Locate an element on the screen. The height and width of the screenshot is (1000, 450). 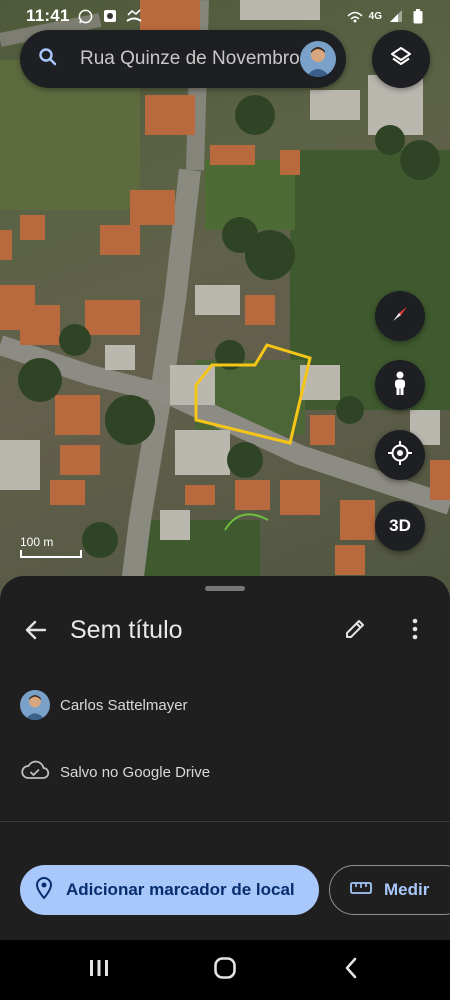
recents-icon is located at coordinates (99, 970).